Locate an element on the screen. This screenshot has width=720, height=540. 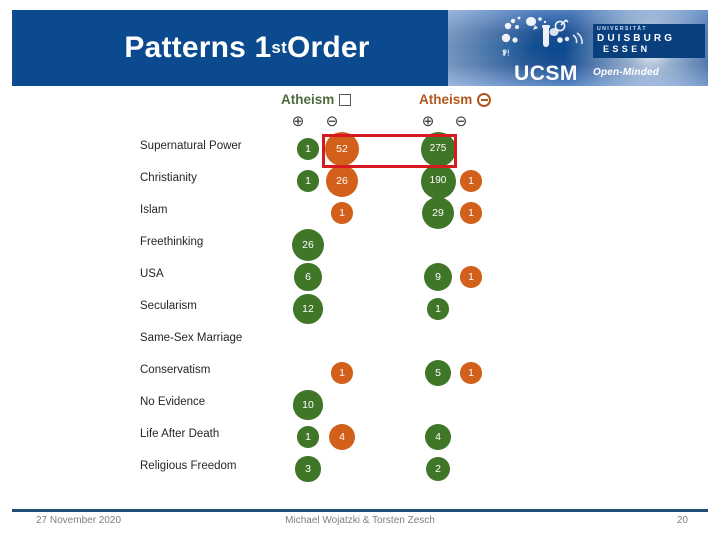
page-title: Patterns 1st Order is located at coordinates (247, 47).